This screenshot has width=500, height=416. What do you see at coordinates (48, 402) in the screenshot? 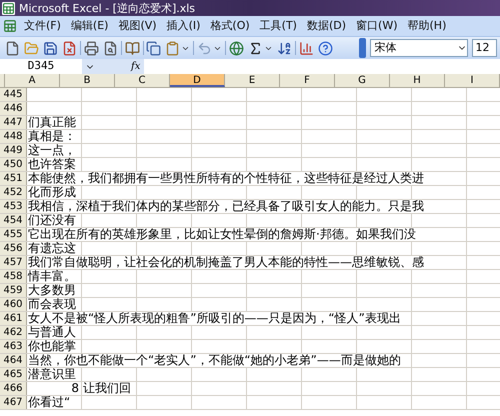
I see `table-cell: 你看过“` at bounding box center [48, 402].